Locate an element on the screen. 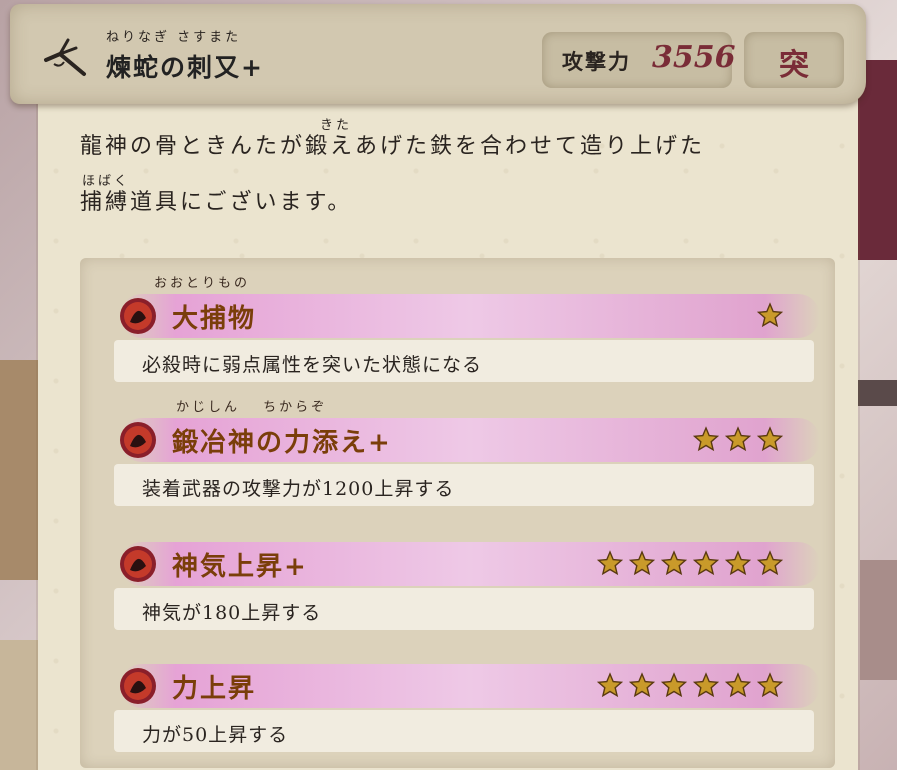 This screenshot has height=770, width=897. skill-row: おおとりもの 大捕物 必殺時に弱点属性を突いた状態になる is located at coordinates (457, 326).